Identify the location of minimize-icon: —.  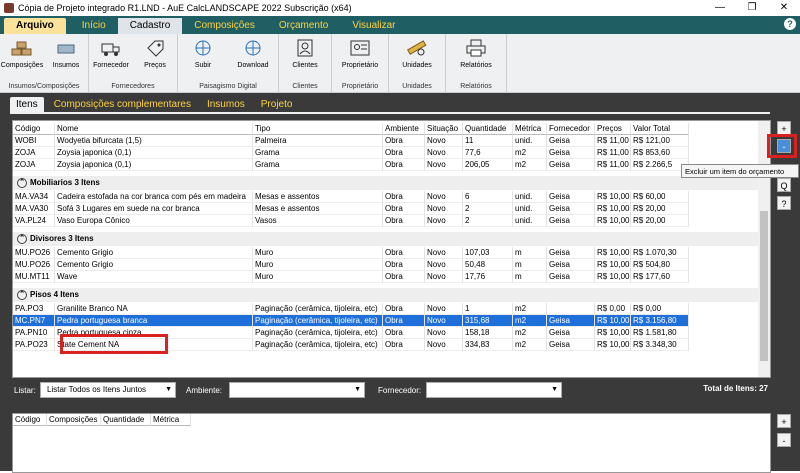
(720, 8).